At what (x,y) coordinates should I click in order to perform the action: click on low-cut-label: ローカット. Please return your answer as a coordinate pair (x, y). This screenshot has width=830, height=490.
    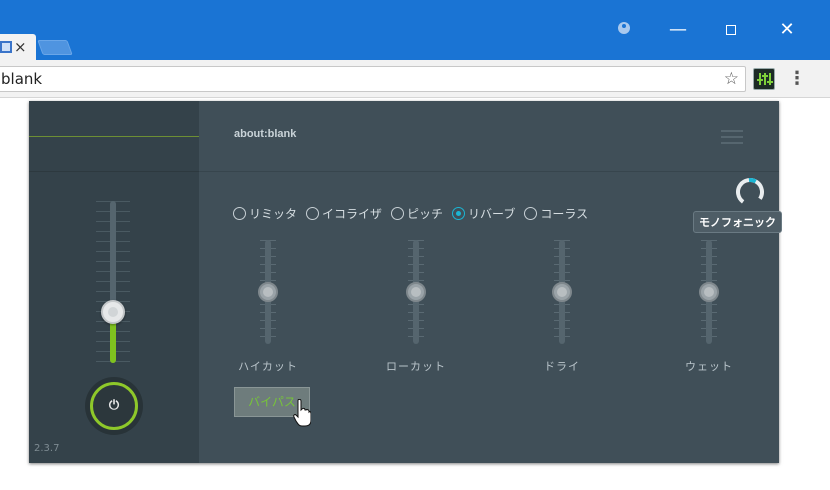
    Looking at the image, I should click on (416, 366).